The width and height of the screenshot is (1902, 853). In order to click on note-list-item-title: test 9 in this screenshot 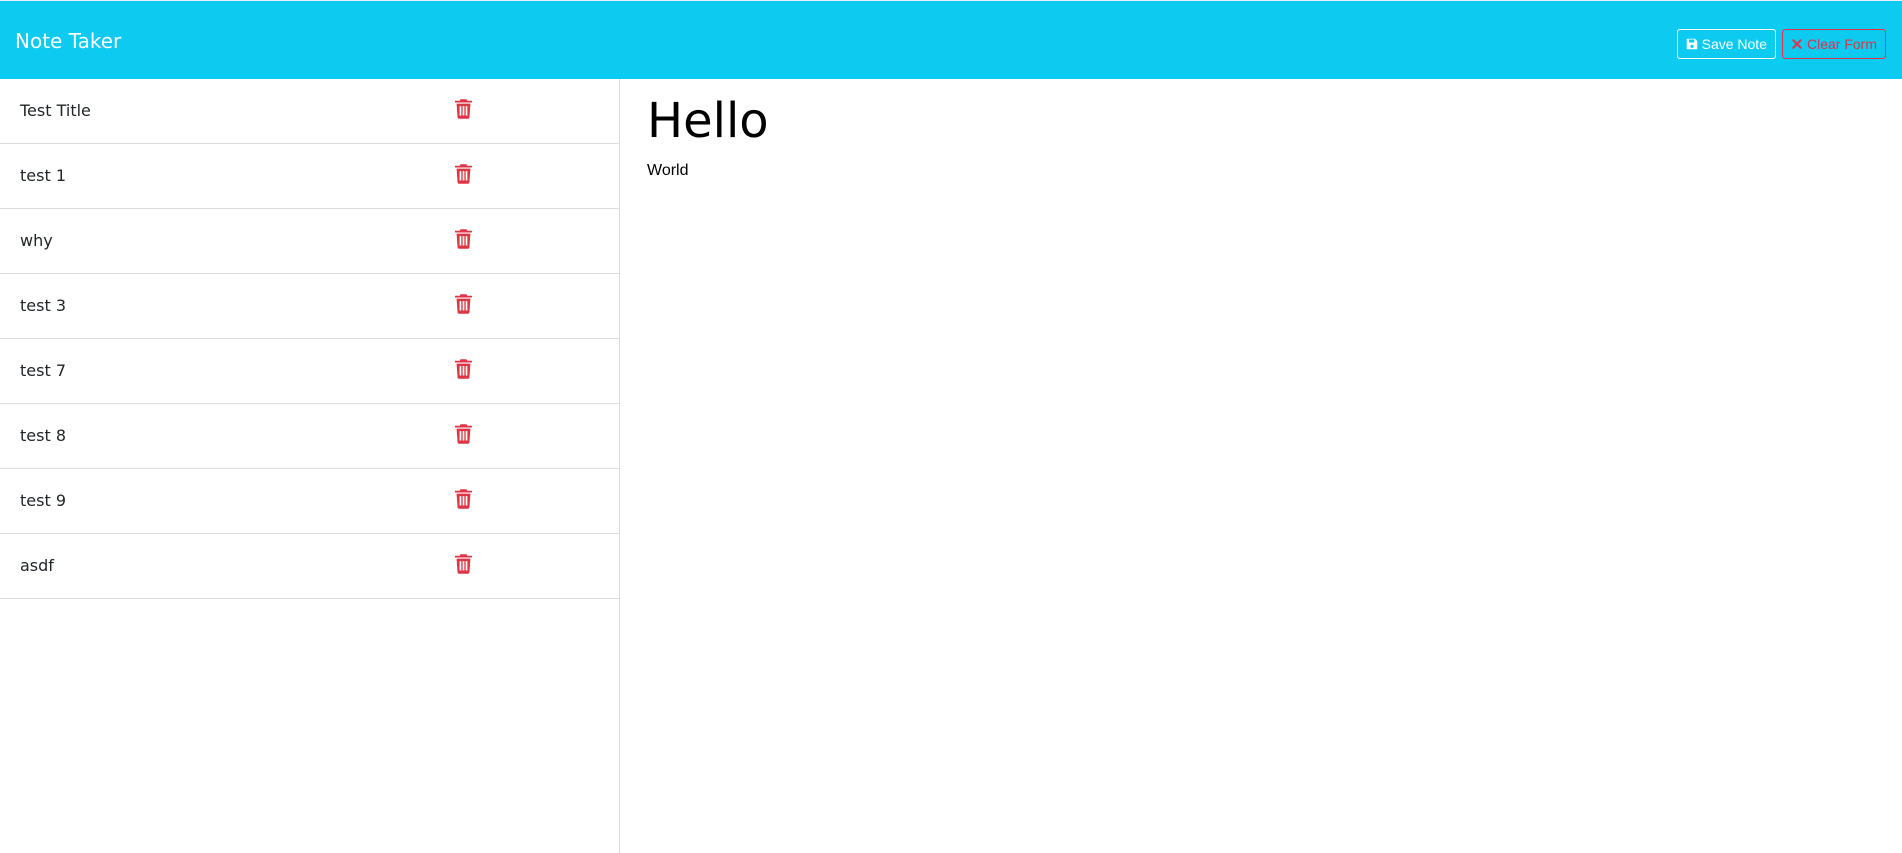, I will do `click(43, 500)`.